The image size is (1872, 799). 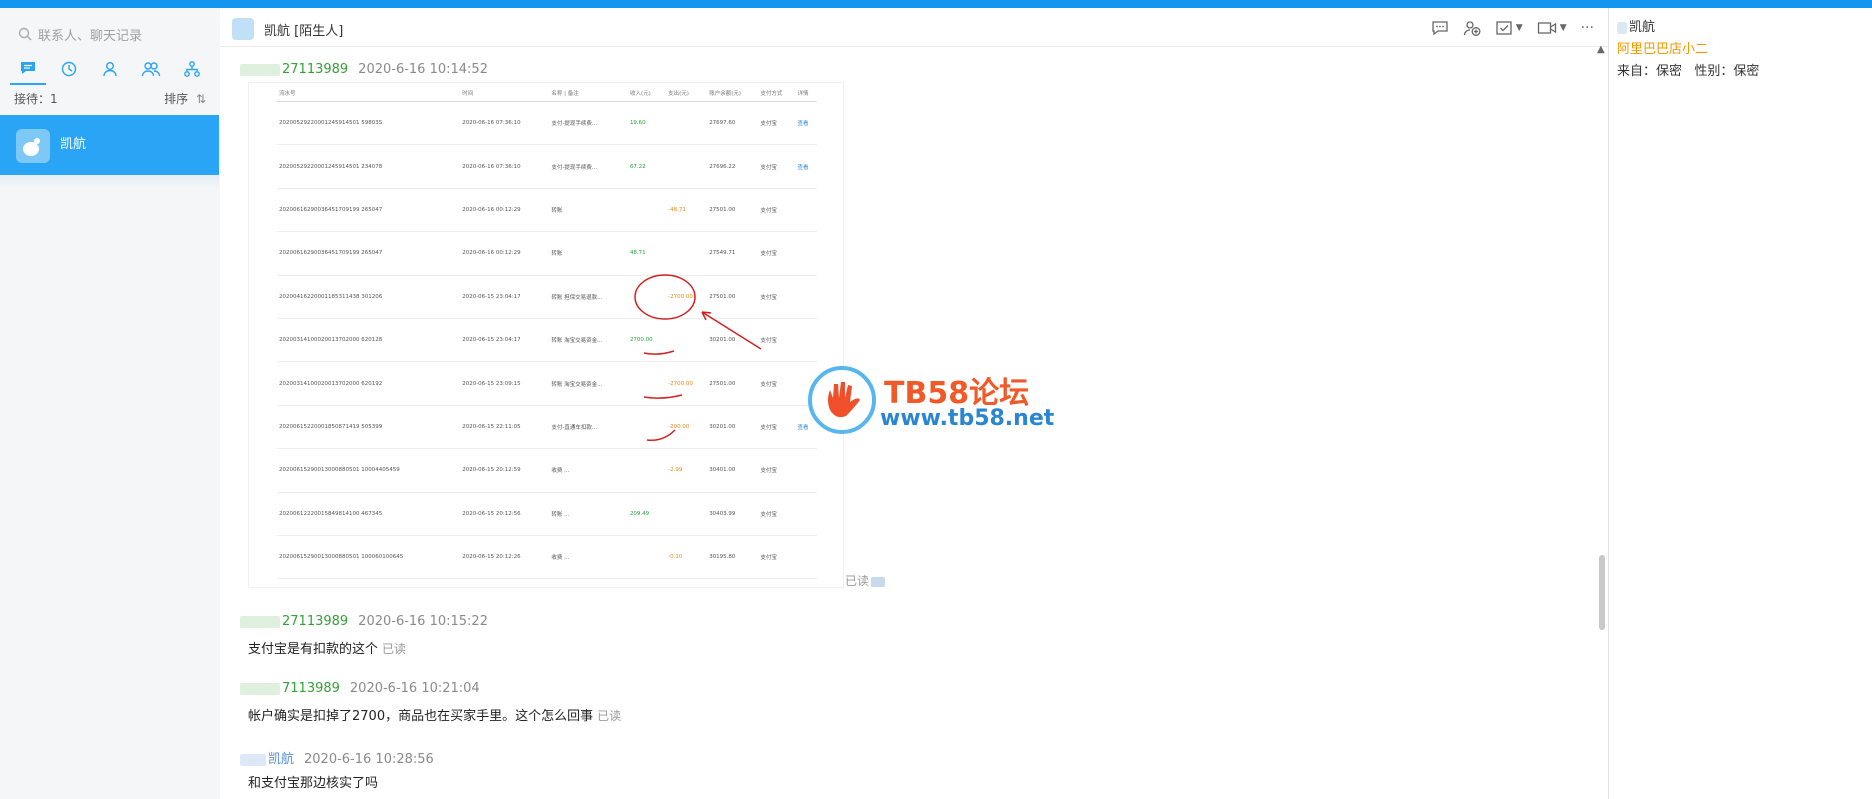 I want to click on chat-title: 凯航 [陌生人], so click(x=303, y=29).